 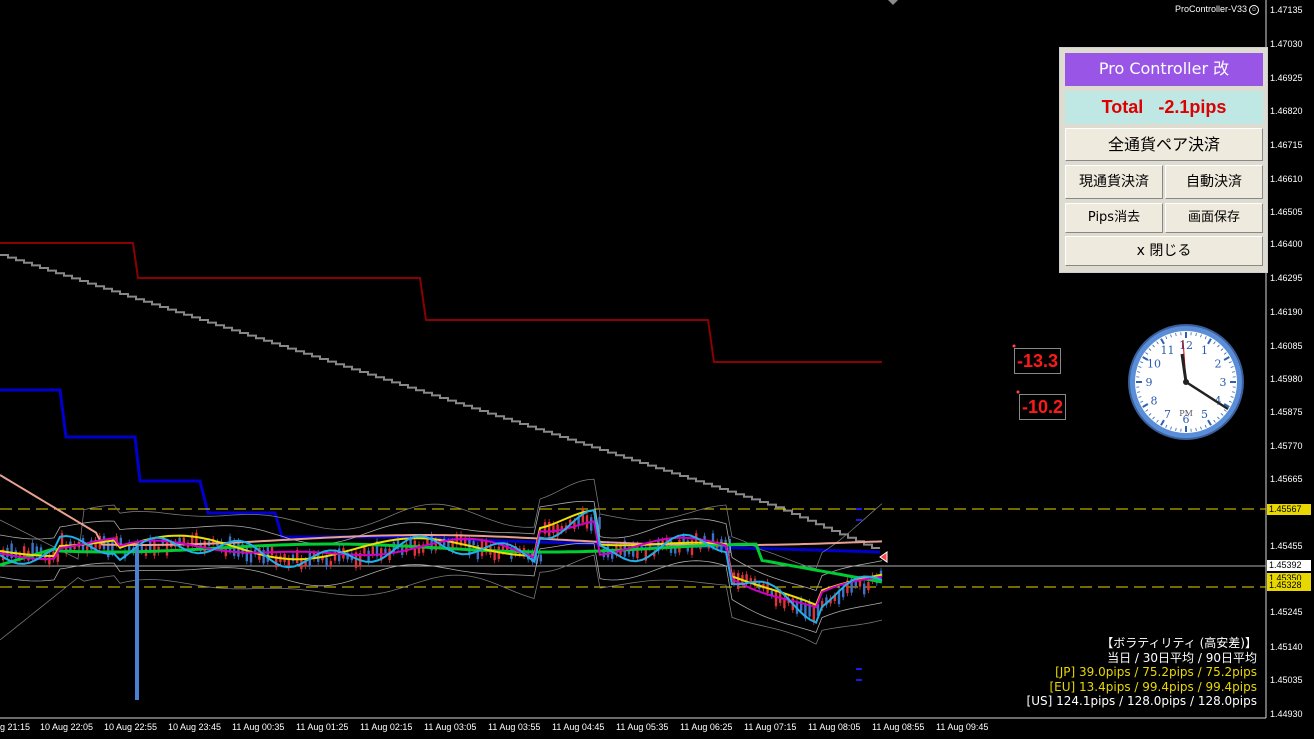 I want to click on volatility-us: [US] 124.1pips / 128.0pips / 128.0pips, so click(x=1141, y=701).